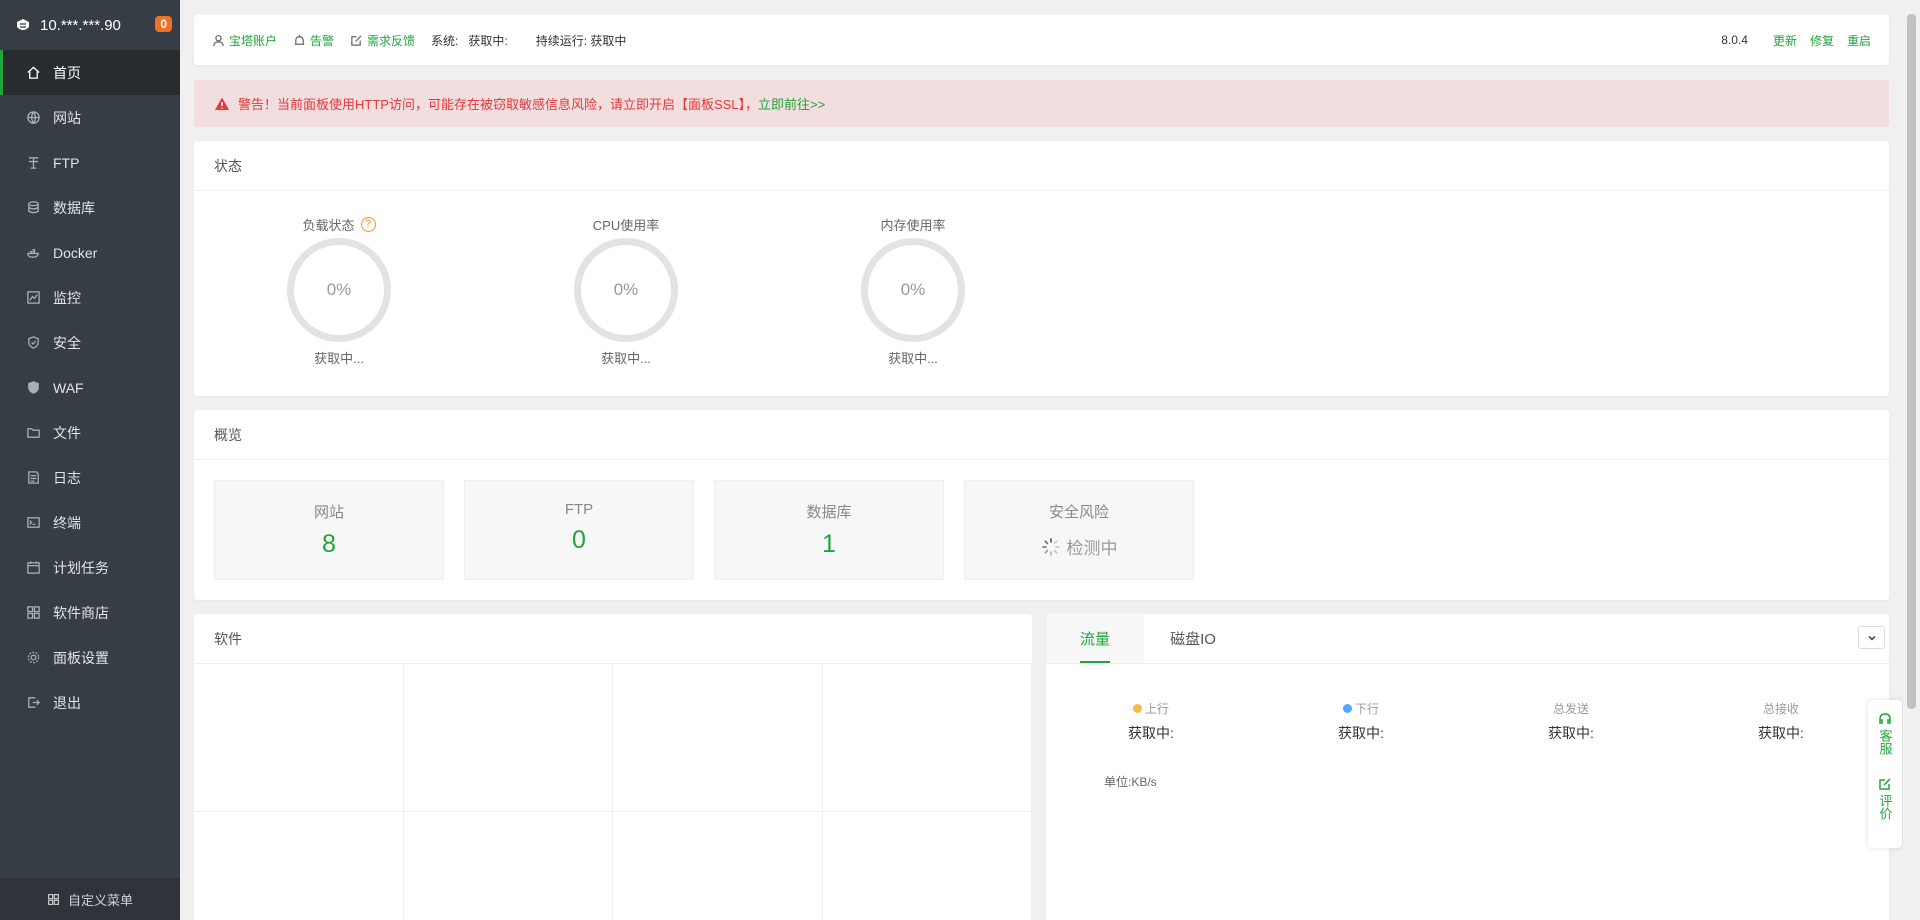 The width and height of the screenshot is (1920, 920). I want to click on overview-label: 网站, so click(328, 512).